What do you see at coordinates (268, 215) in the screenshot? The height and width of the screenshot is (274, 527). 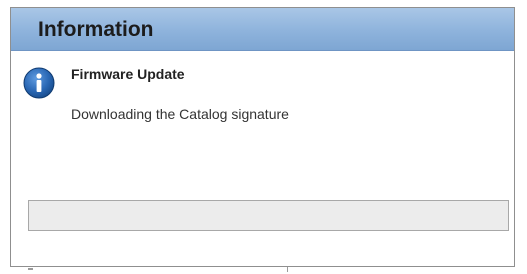 I see `progress-bar` at bounding box center [268, 215].